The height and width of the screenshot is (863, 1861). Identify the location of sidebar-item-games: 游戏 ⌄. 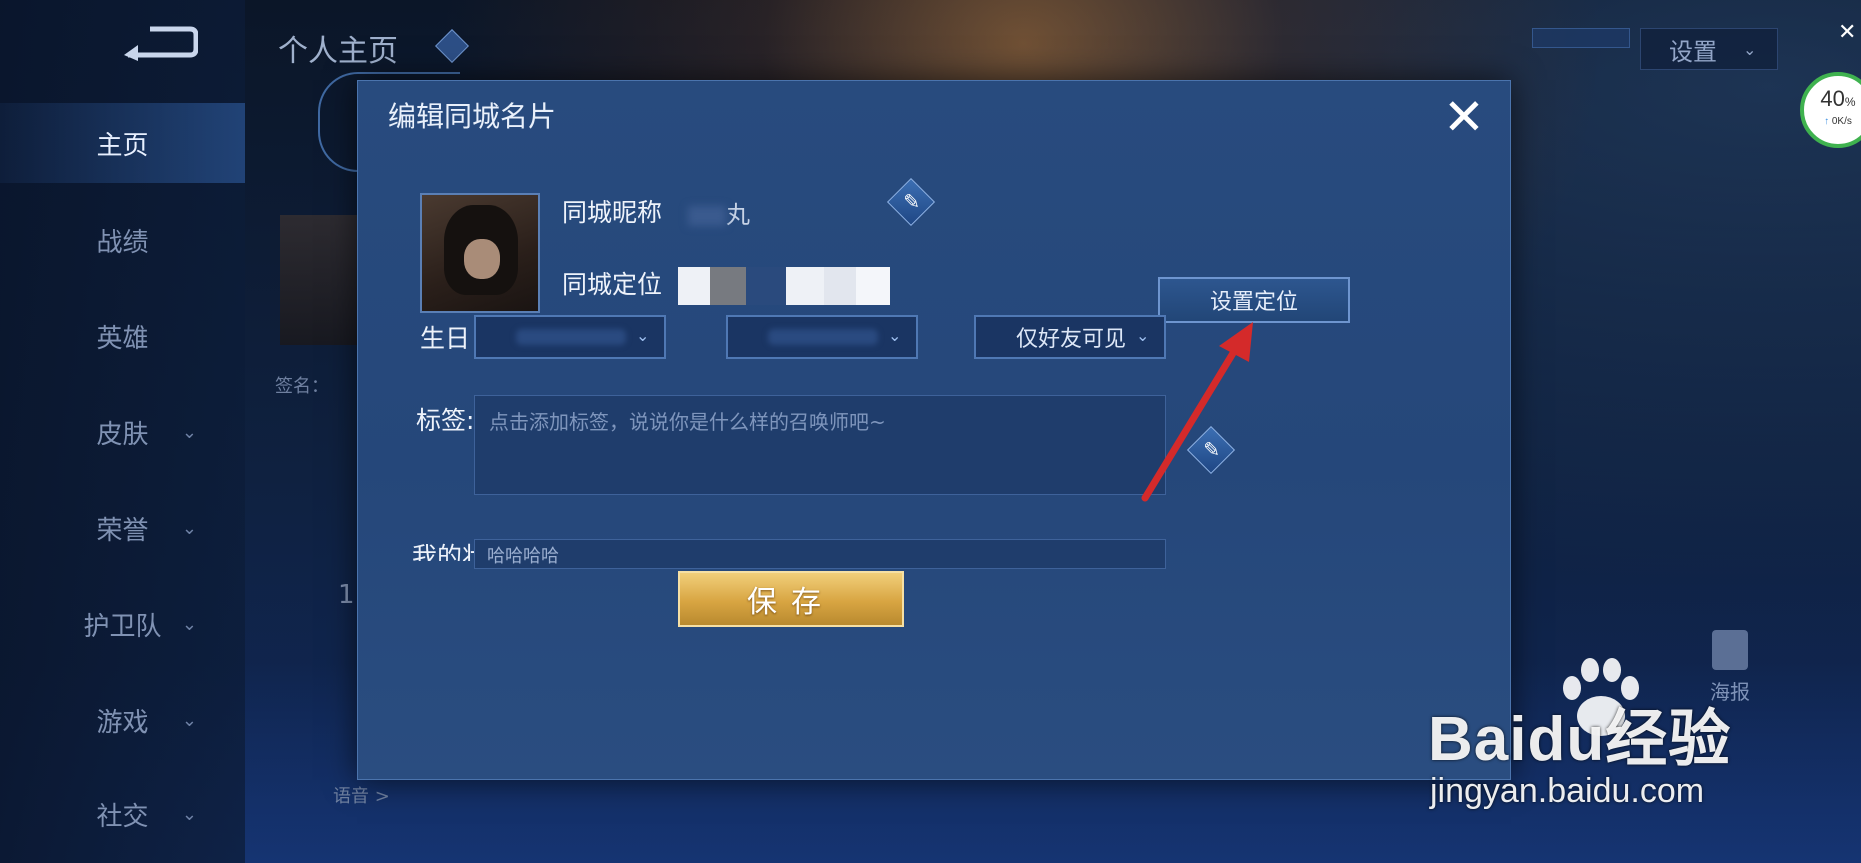
(122, 720).